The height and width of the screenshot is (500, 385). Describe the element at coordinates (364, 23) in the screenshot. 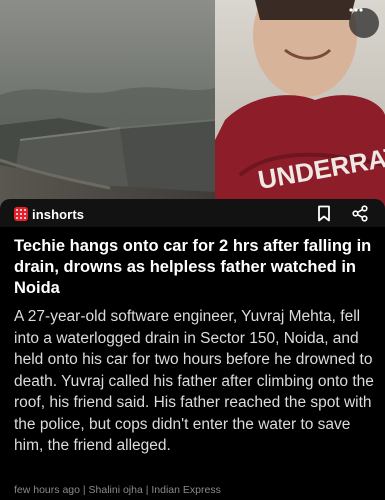

I see `more-options-button` at that location.